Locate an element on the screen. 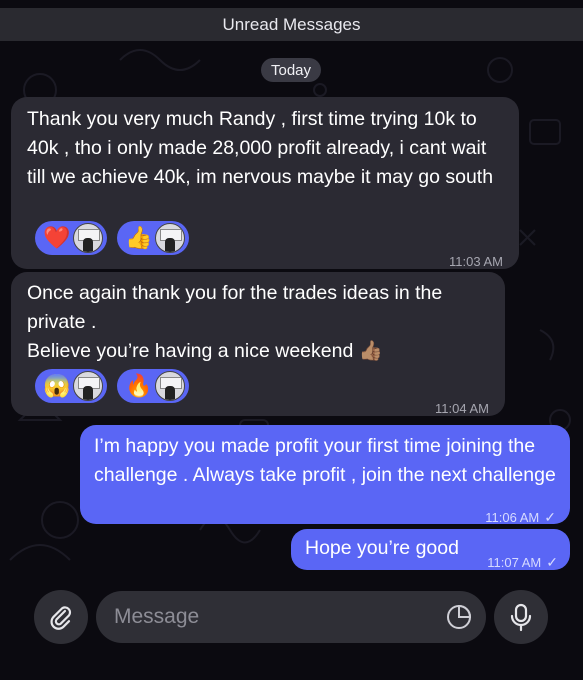 This screenshot has width=583, height=680. message-reactions: ❤️ 👍 is located at coordinates (112, 238).